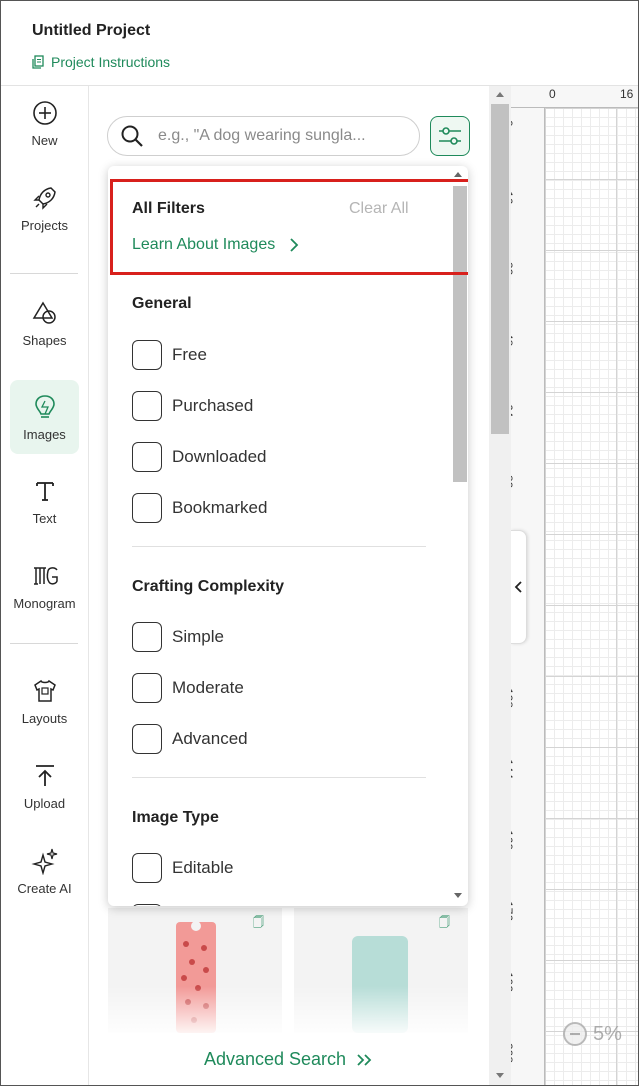  Describe the element at coordinates (592, 1034) in the screenshot. I see `zoom-control: 5%` at that location.